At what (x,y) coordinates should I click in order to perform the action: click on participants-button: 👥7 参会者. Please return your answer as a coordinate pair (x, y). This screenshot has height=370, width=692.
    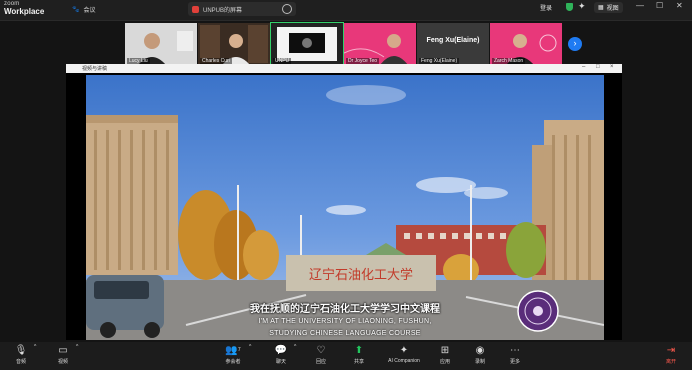
    Looking at the image, I should click on (233, 354).